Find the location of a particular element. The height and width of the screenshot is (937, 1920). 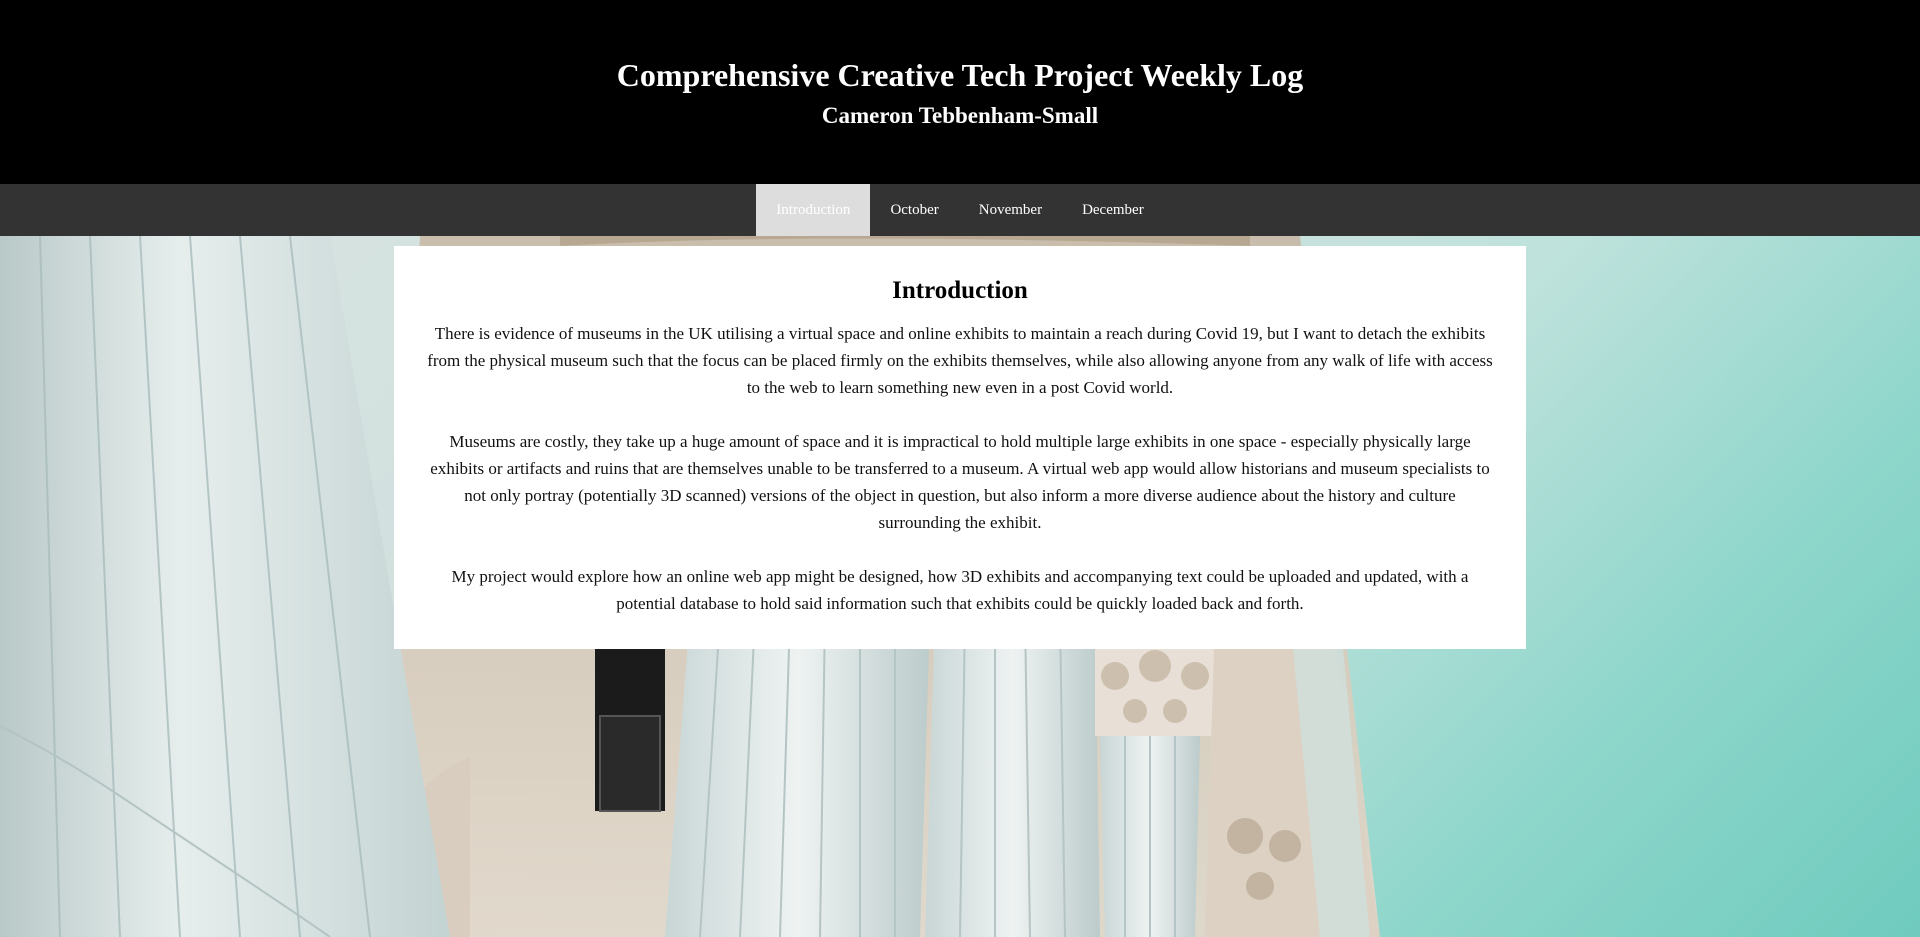

nav-item-december: December is located at coordinates (1113, 210).